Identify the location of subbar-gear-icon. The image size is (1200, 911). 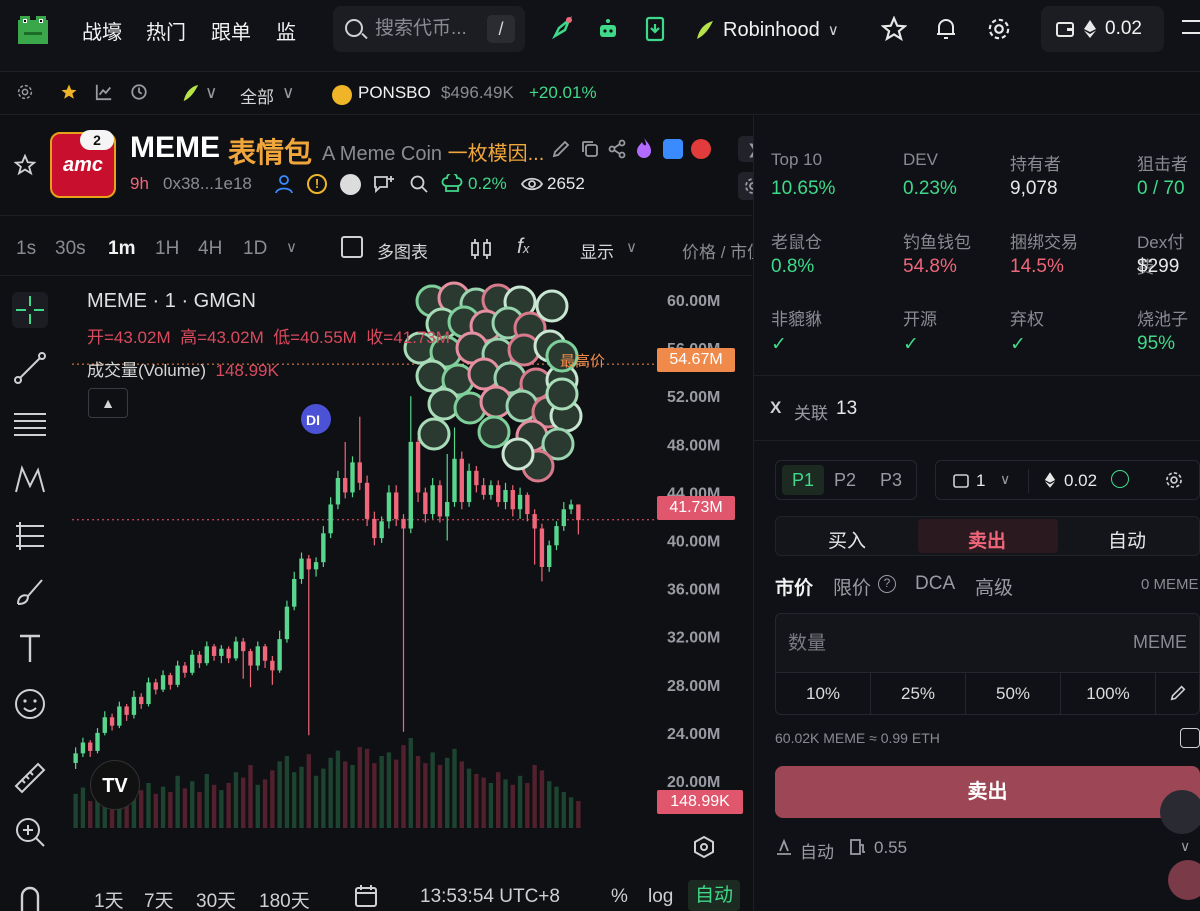
(25, 94).